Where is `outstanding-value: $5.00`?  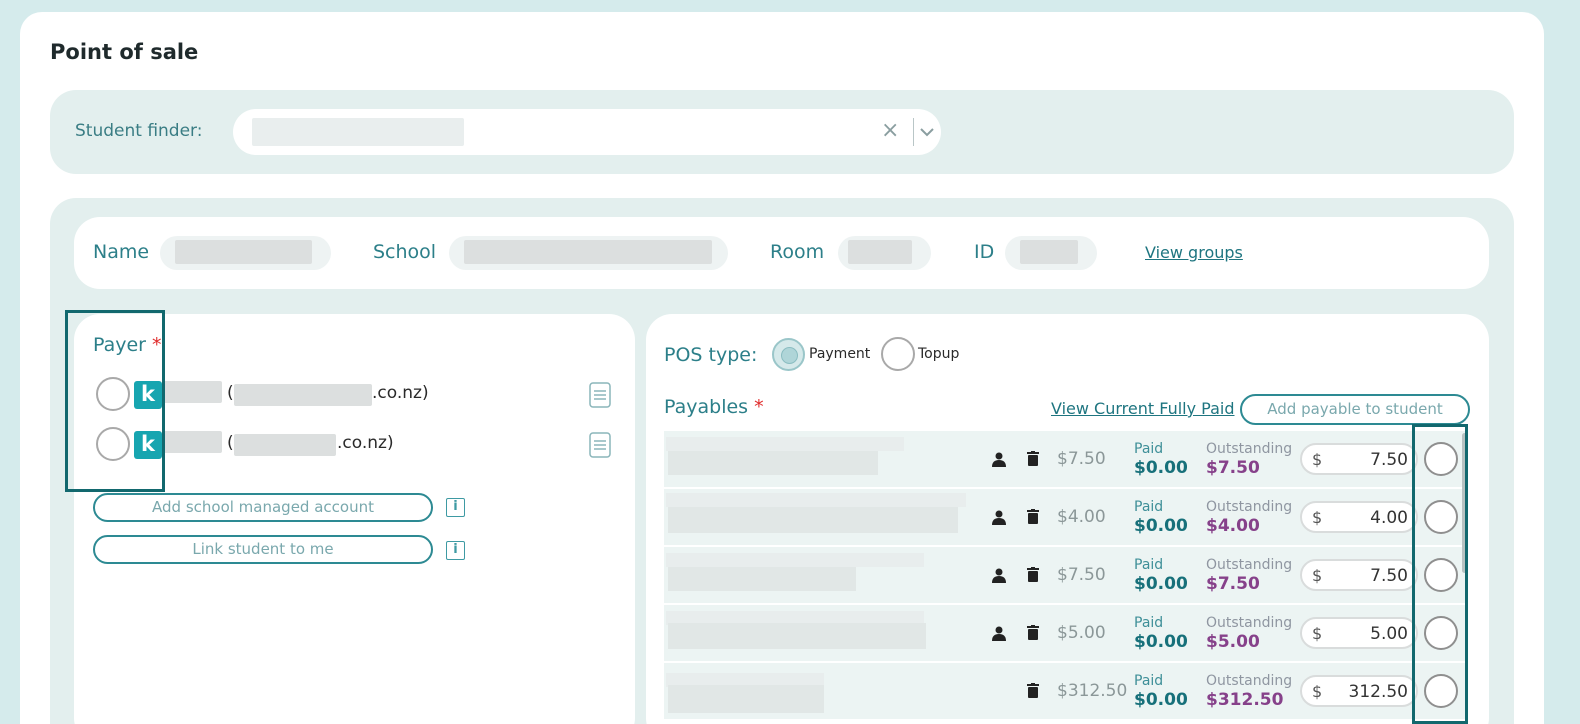 outstanding-value: $5.00 is located at coordinates (1233, 642).